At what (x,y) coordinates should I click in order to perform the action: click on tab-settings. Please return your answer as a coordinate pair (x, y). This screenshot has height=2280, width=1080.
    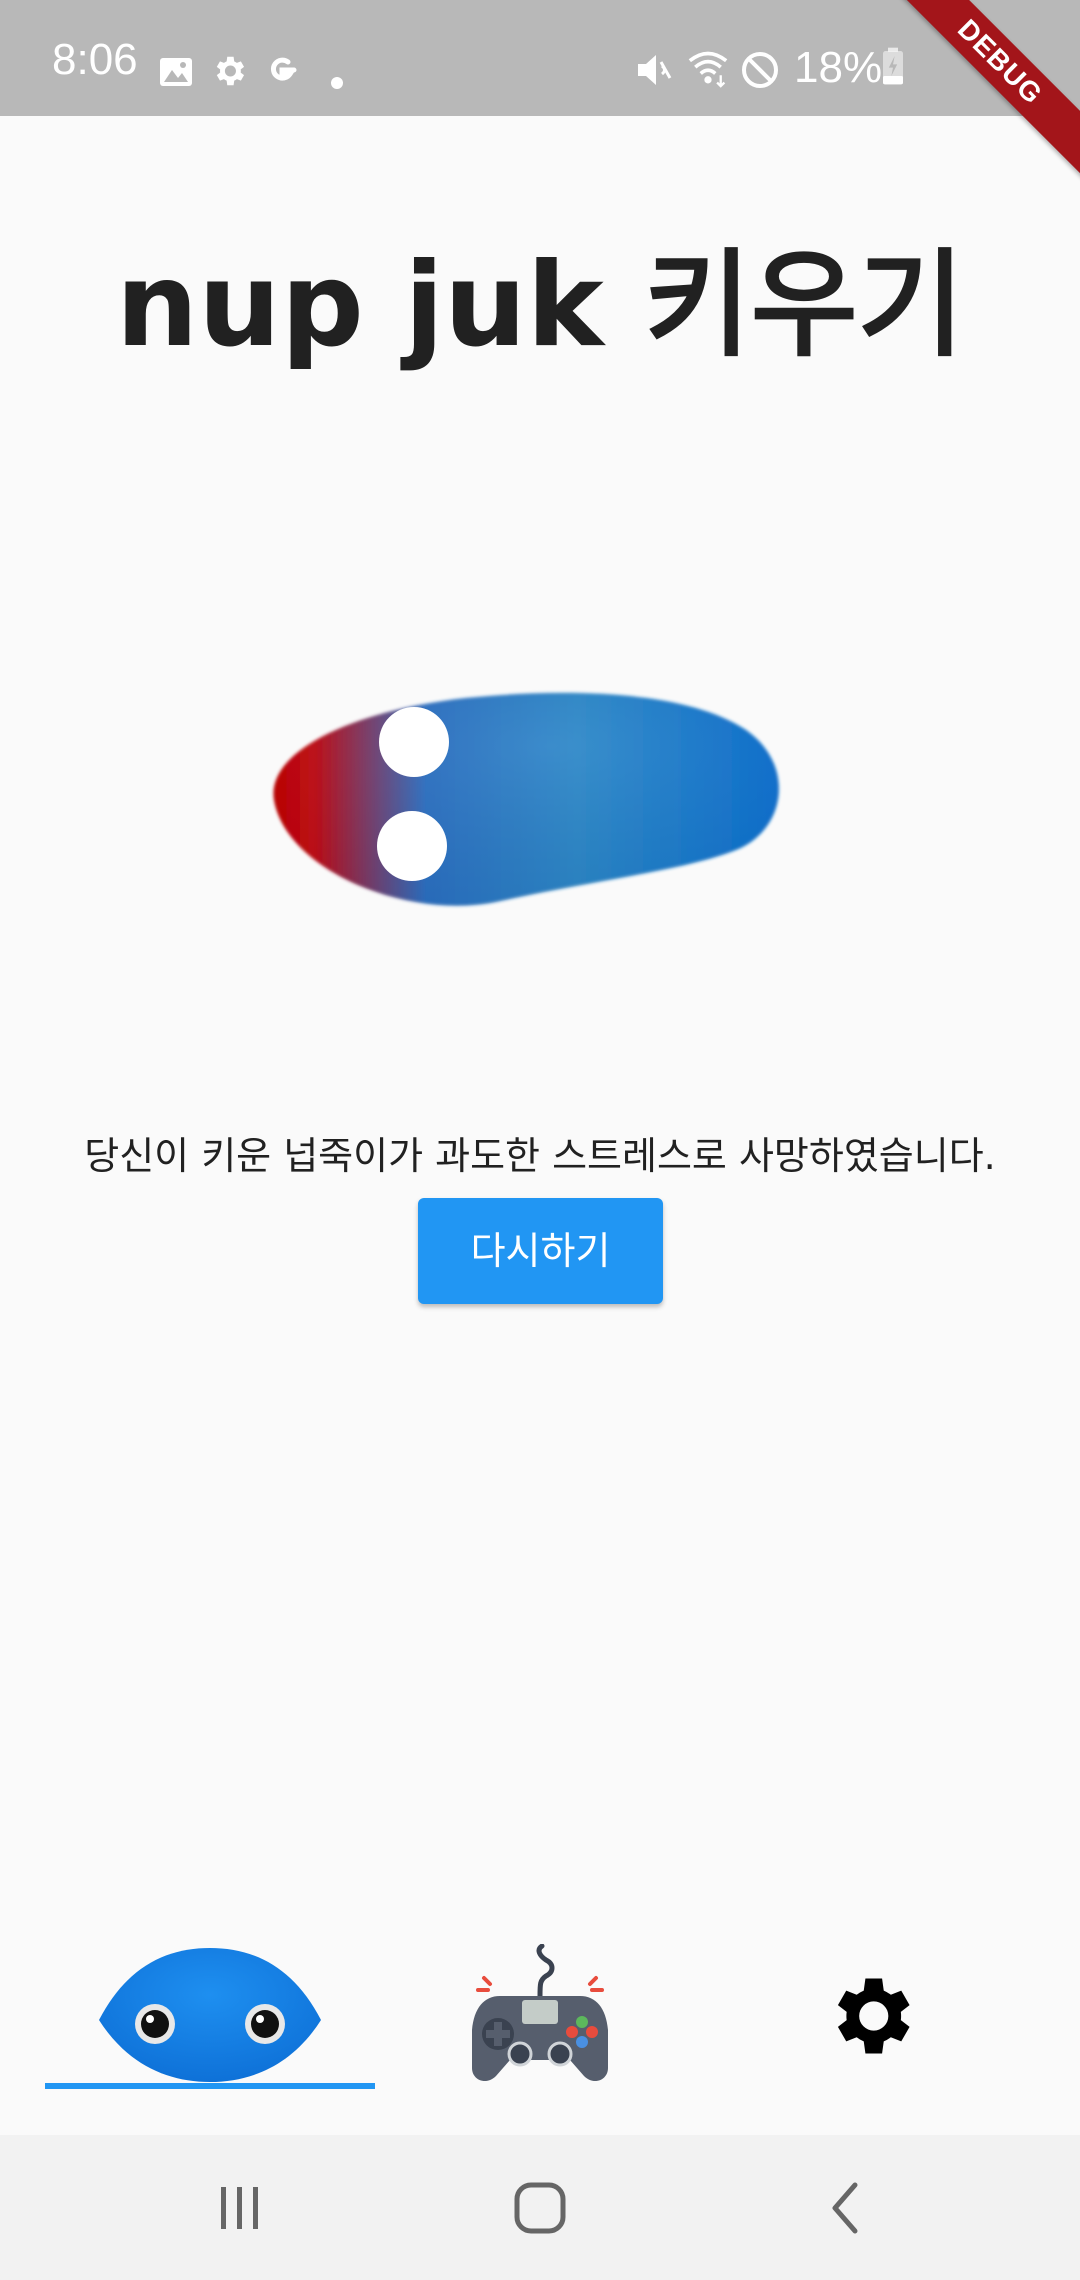
    Looking at the image, I should click on (870, 2005).